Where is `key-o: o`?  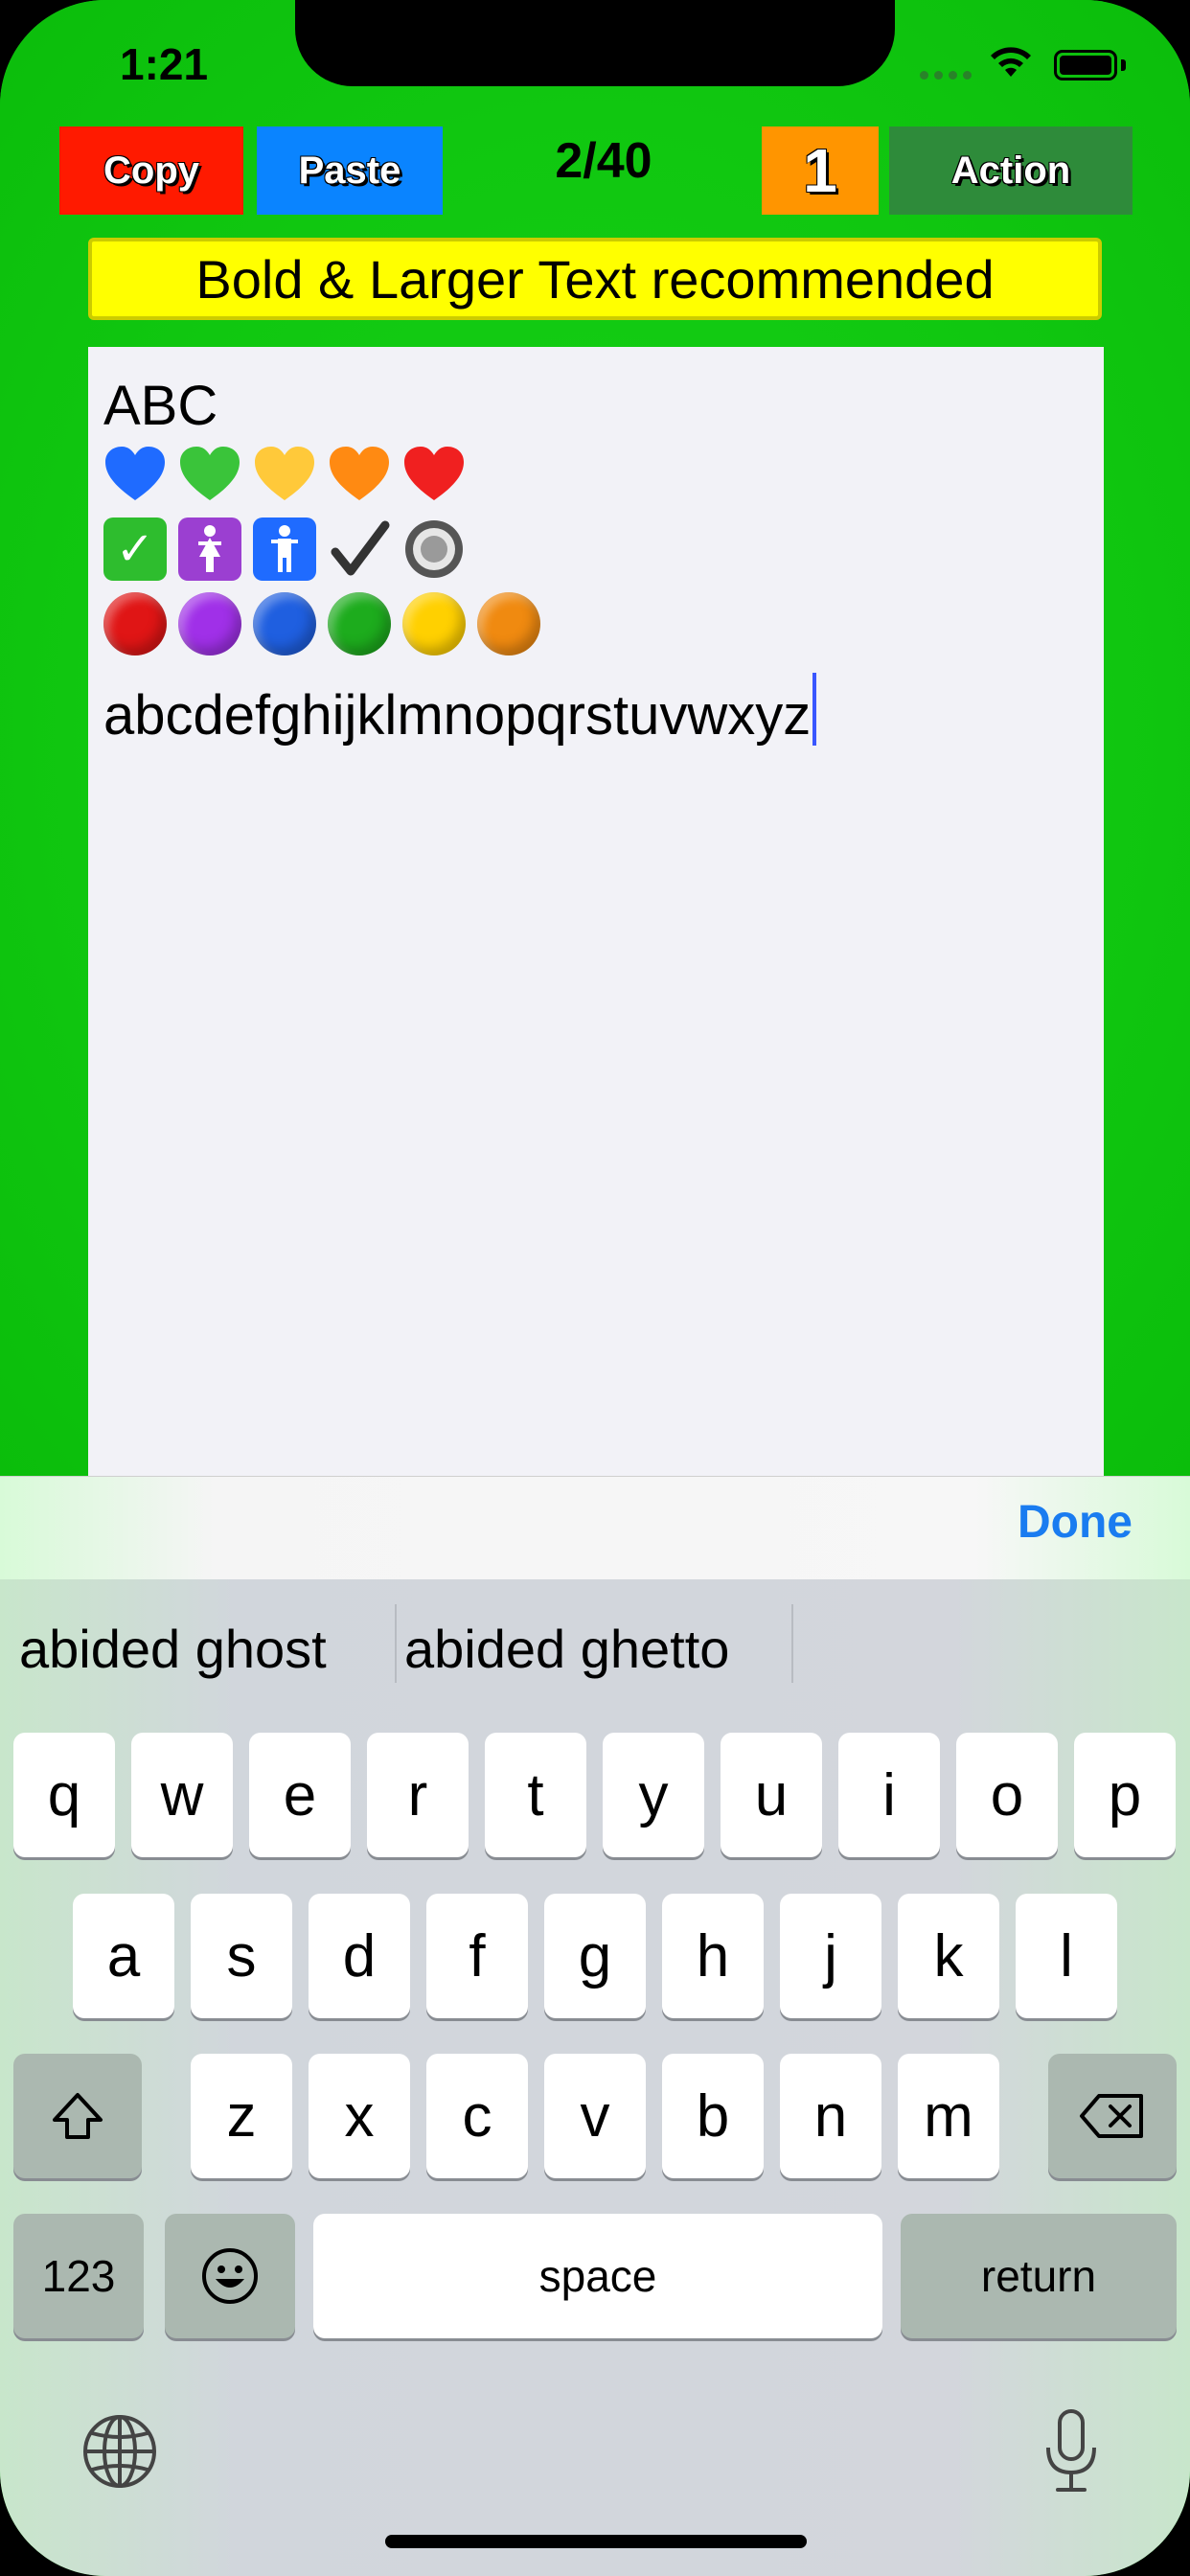 key-o: o is located at coordinates (1007, 1795).